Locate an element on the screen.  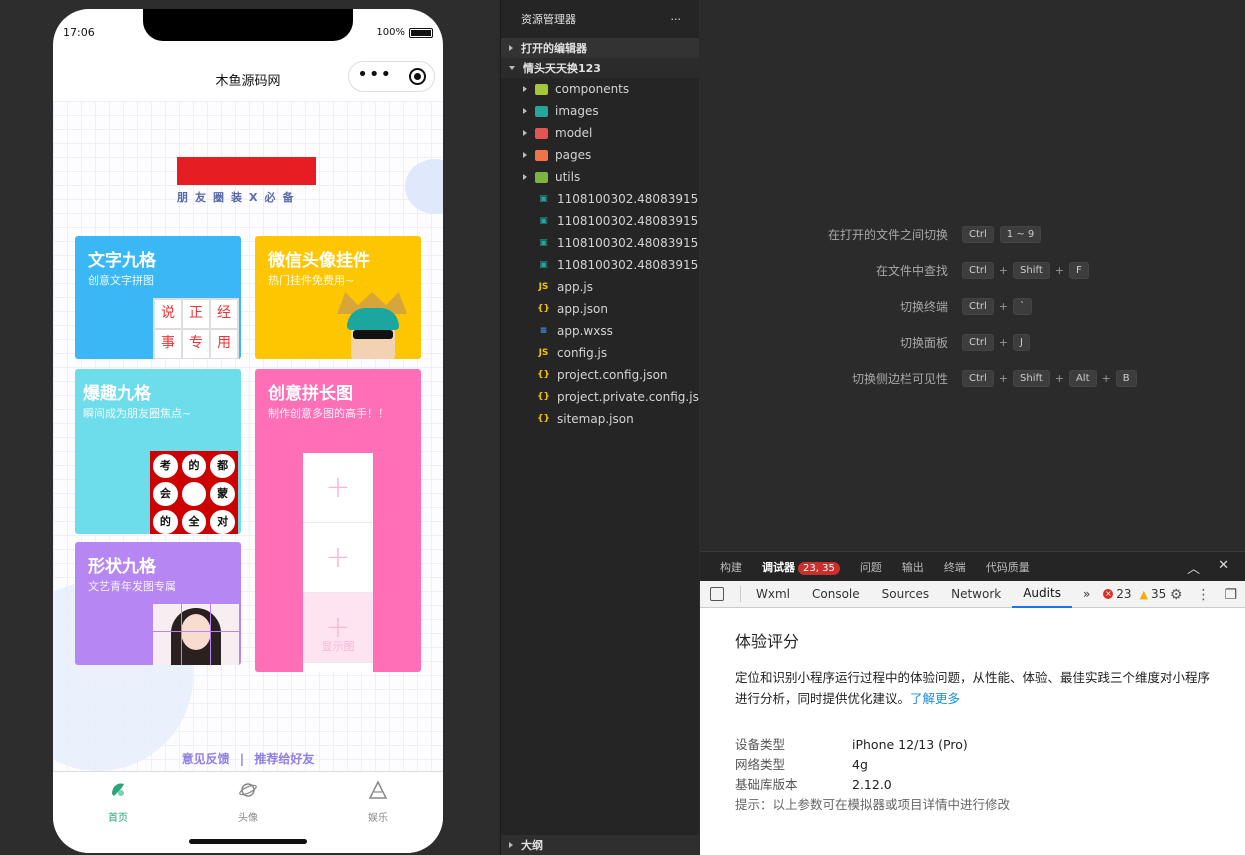
shortcut-row: 切换面板 Ctrl + J is located at coordinates (972, 342).